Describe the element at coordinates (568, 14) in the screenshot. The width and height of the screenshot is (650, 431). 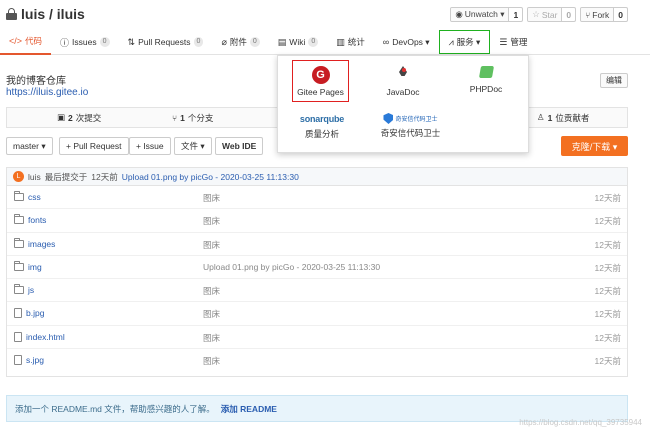
I see `star-count: 0` at that location.